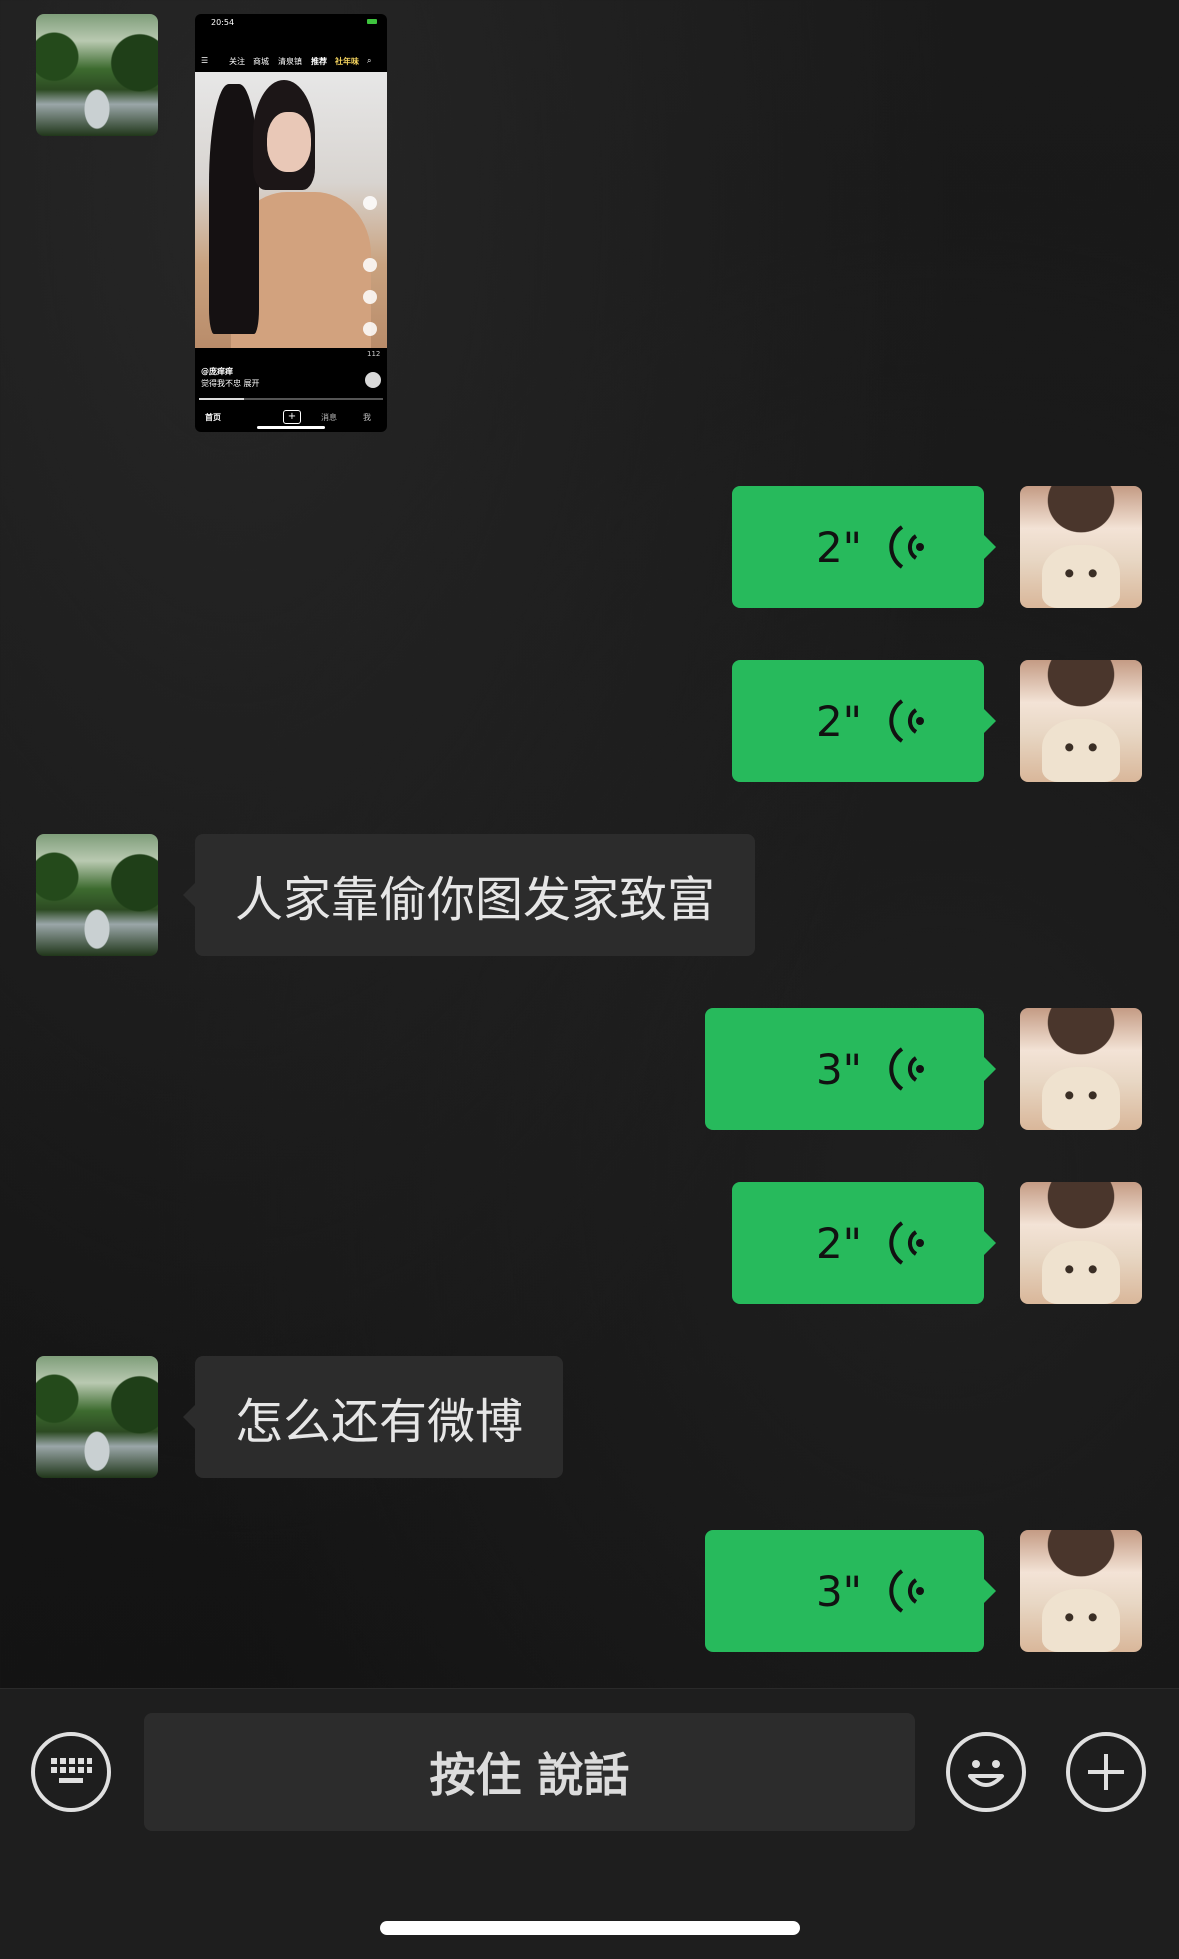 This screenshot has height=1959, width=1179. Describe the element at coordinates (374, 354) in the screenshot. I see `share-count: 112` at that location.